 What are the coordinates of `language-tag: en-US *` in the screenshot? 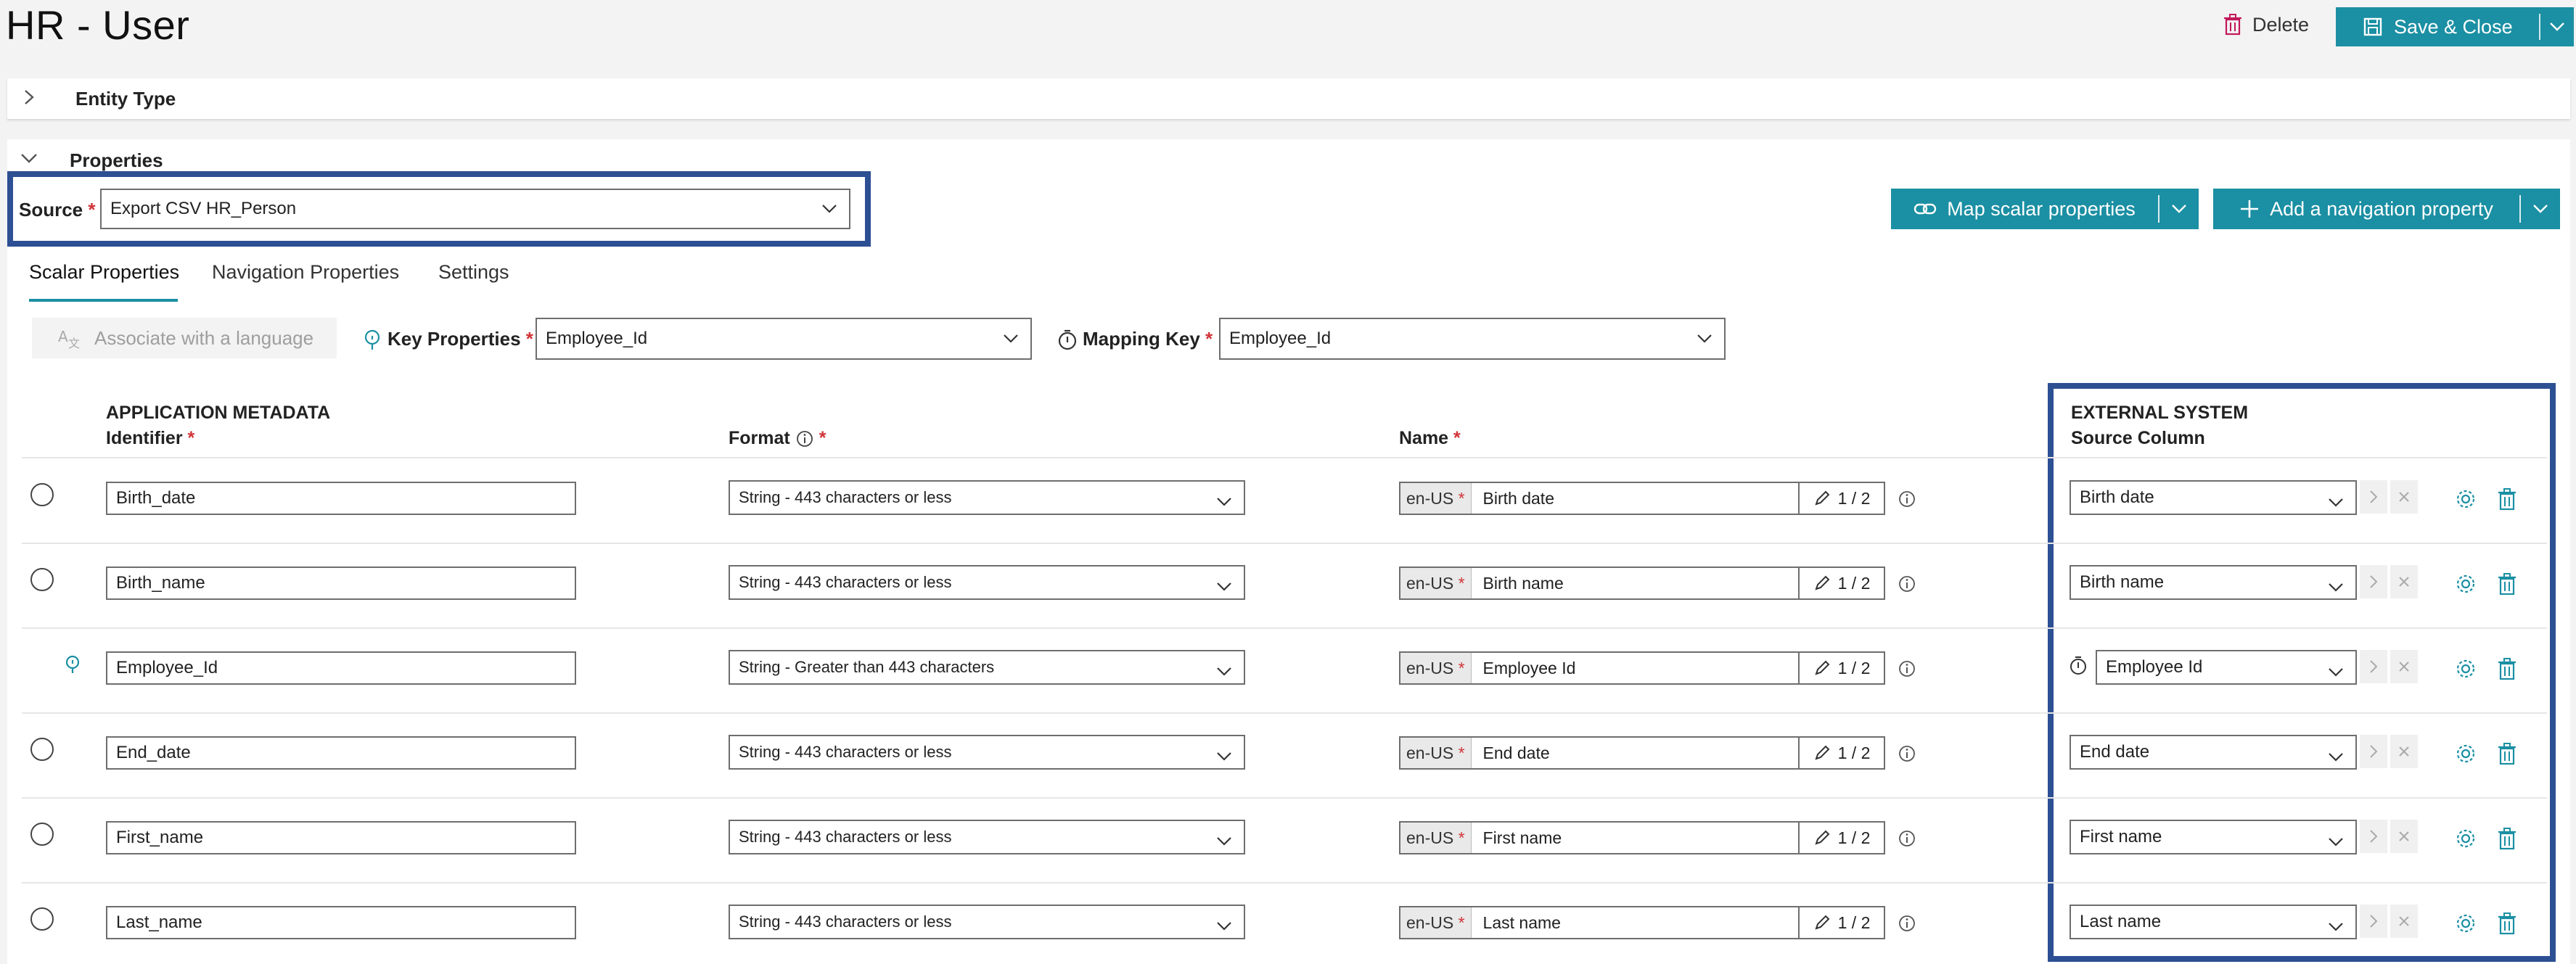 It's located at (1436, 753).